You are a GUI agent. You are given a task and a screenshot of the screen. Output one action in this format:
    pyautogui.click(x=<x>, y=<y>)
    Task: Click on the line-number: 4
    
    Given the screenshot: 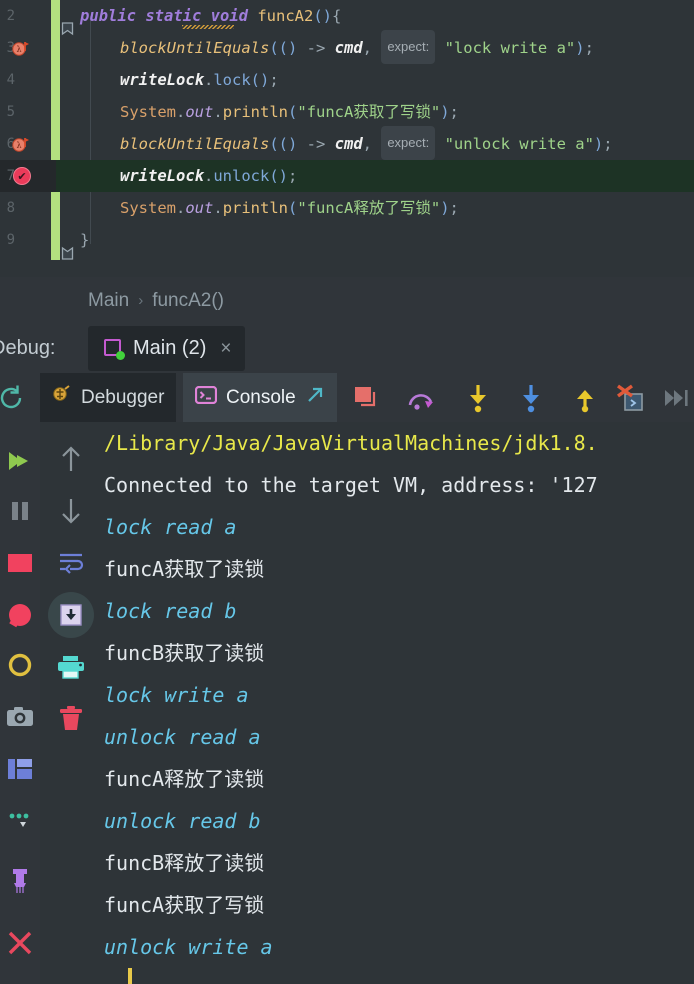 What is the action you would take?
    pyautogui.click(x=10, y=80)
    